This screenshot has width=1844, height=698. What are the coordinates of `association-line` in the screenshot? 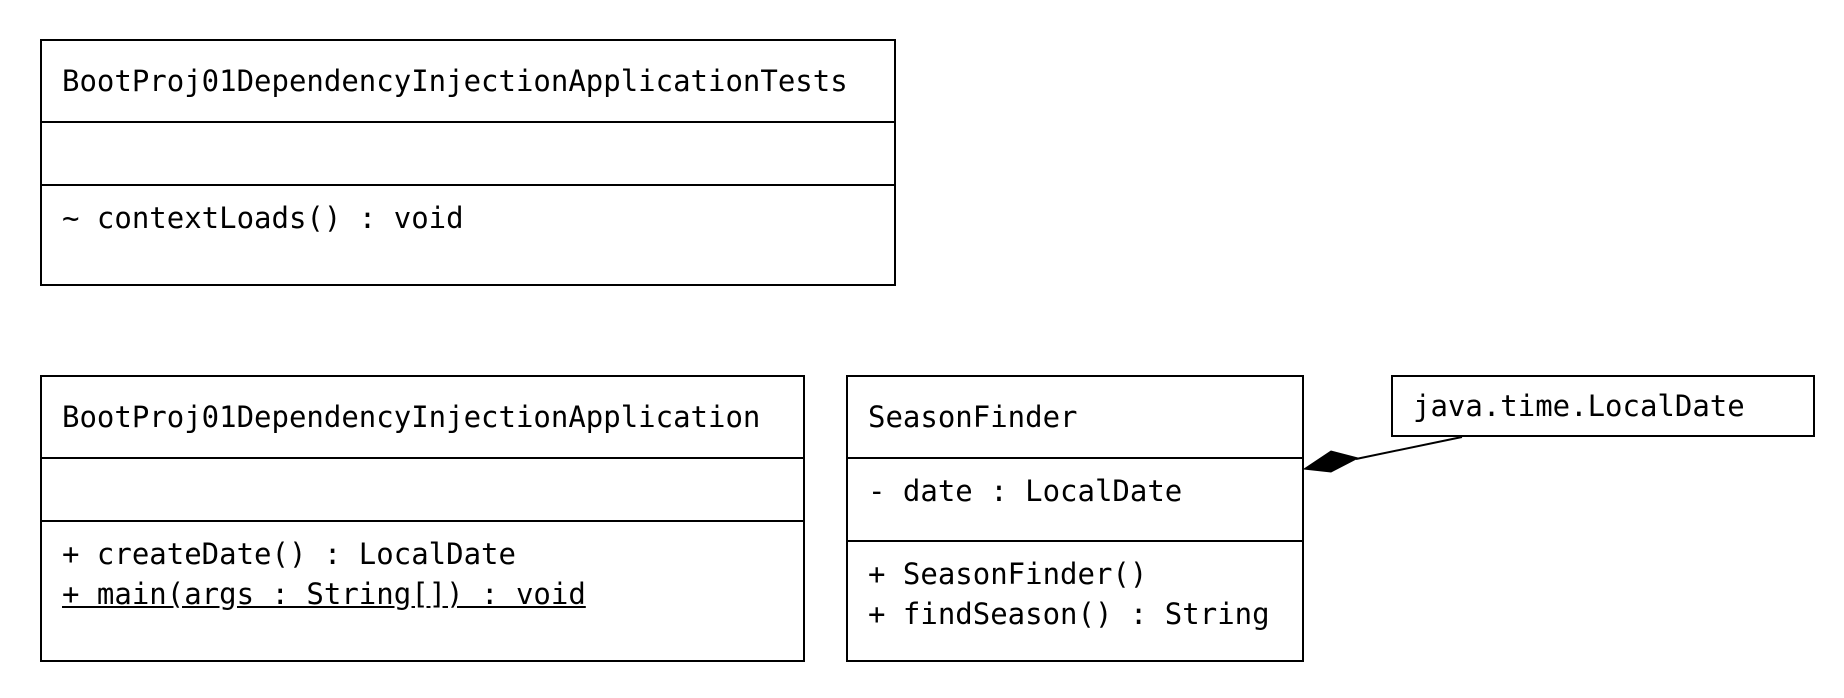 It's located at (1409, 448).